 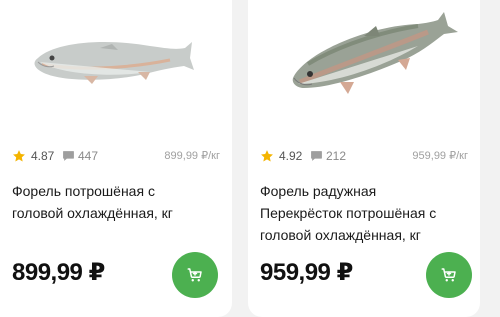 I want to click on product-meta: 4.92 212 959,99 ₽/кг, so click(x=364, y=157).